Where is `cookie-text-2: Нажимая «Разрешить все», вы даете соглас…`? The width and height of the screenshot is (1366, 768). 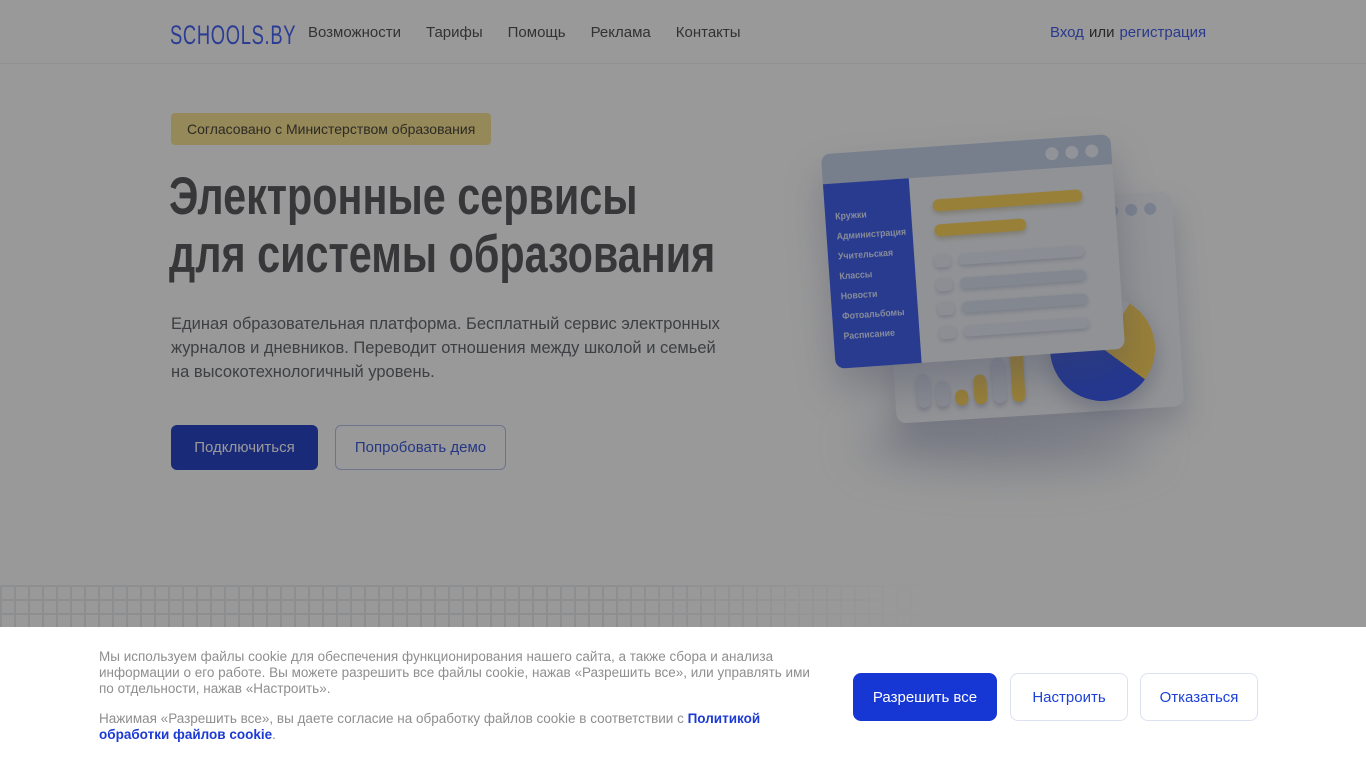
cookie-text-2: Нажимая «Разрешить все», вы даете соглас… is located at coordinates (462, 727).